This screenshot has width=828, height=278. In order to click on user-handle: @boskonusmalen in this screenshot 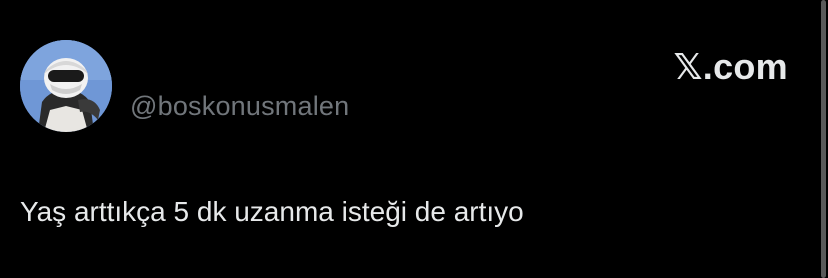, I will do `click(239, 106)`.